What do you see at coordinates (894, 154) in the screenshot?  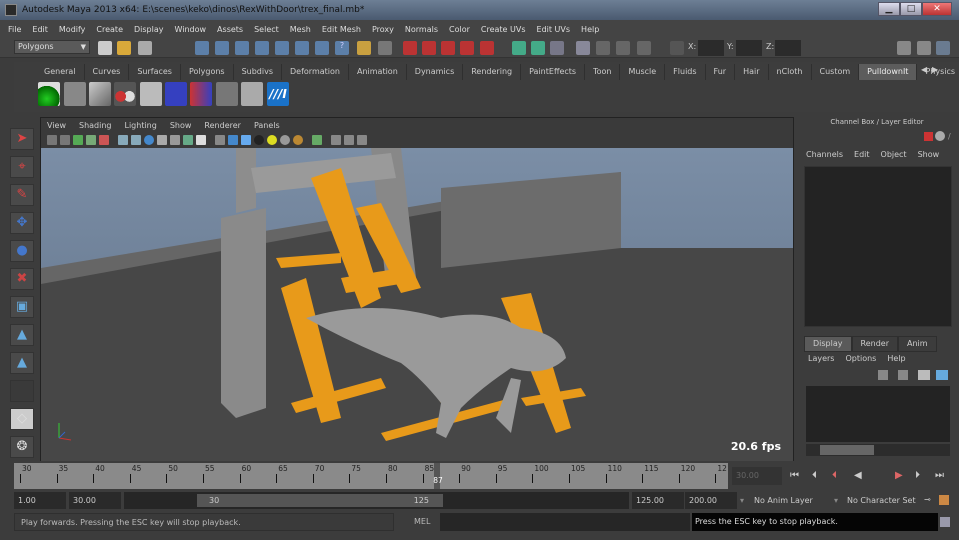 I see `cb-menu-object: Object` at bounding box center [894, 154].